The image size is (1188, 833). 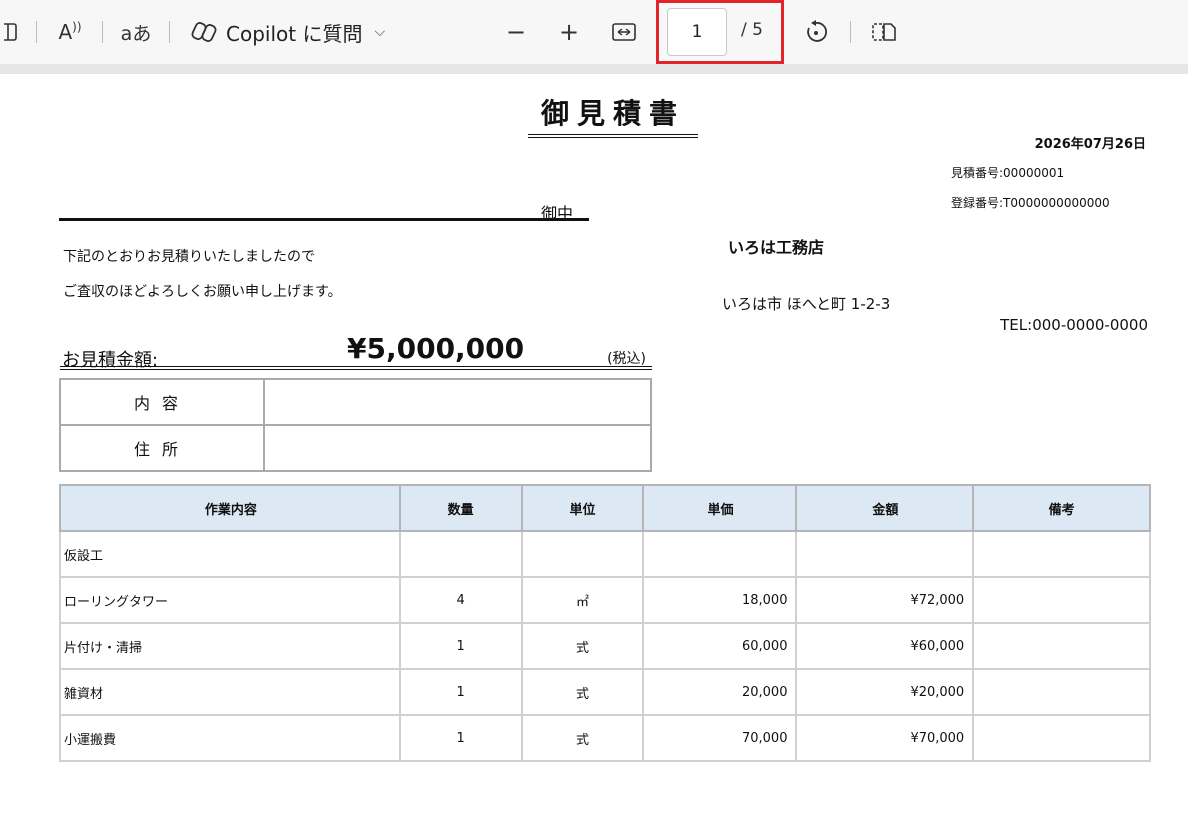 I want to click on recipient-suffix: 御中, so click(x=557, y=213).